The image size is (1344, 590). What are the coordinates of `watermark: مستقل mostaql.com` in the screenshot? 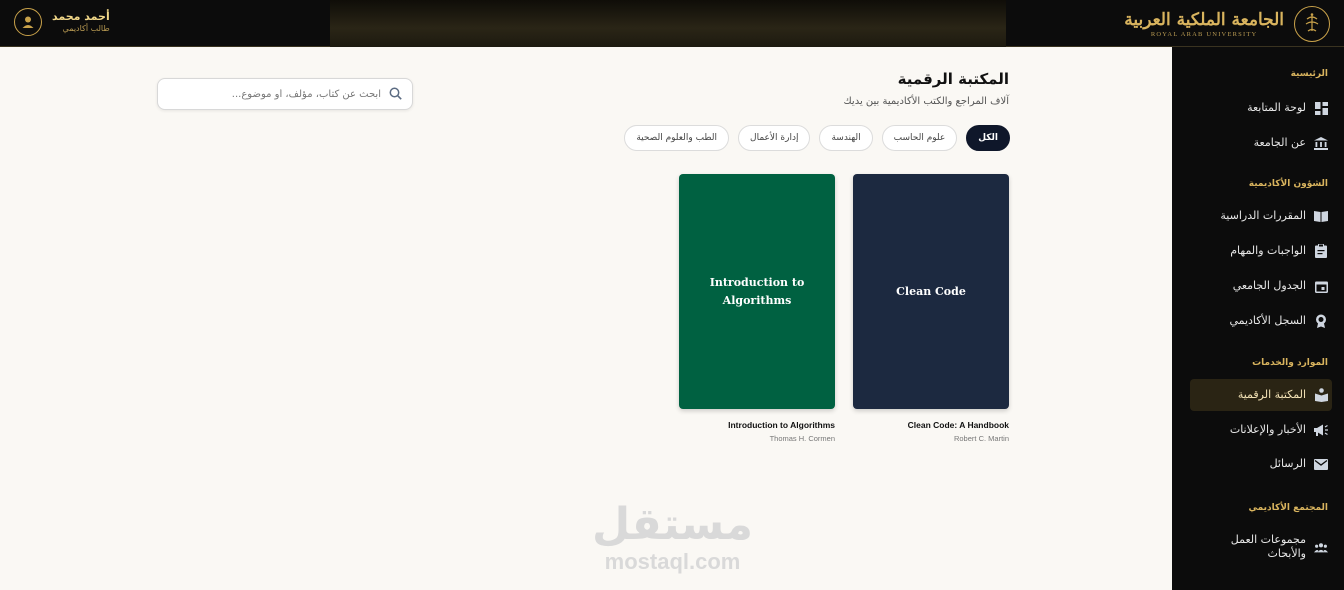 It's located at (672, 540).